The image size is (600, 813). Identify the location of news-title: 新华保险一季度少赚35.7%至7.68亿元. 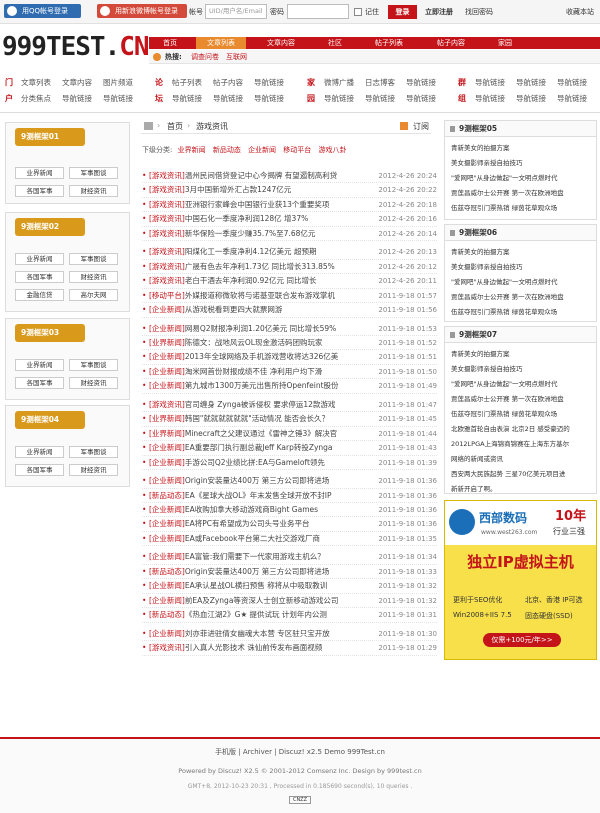
(250, 233).